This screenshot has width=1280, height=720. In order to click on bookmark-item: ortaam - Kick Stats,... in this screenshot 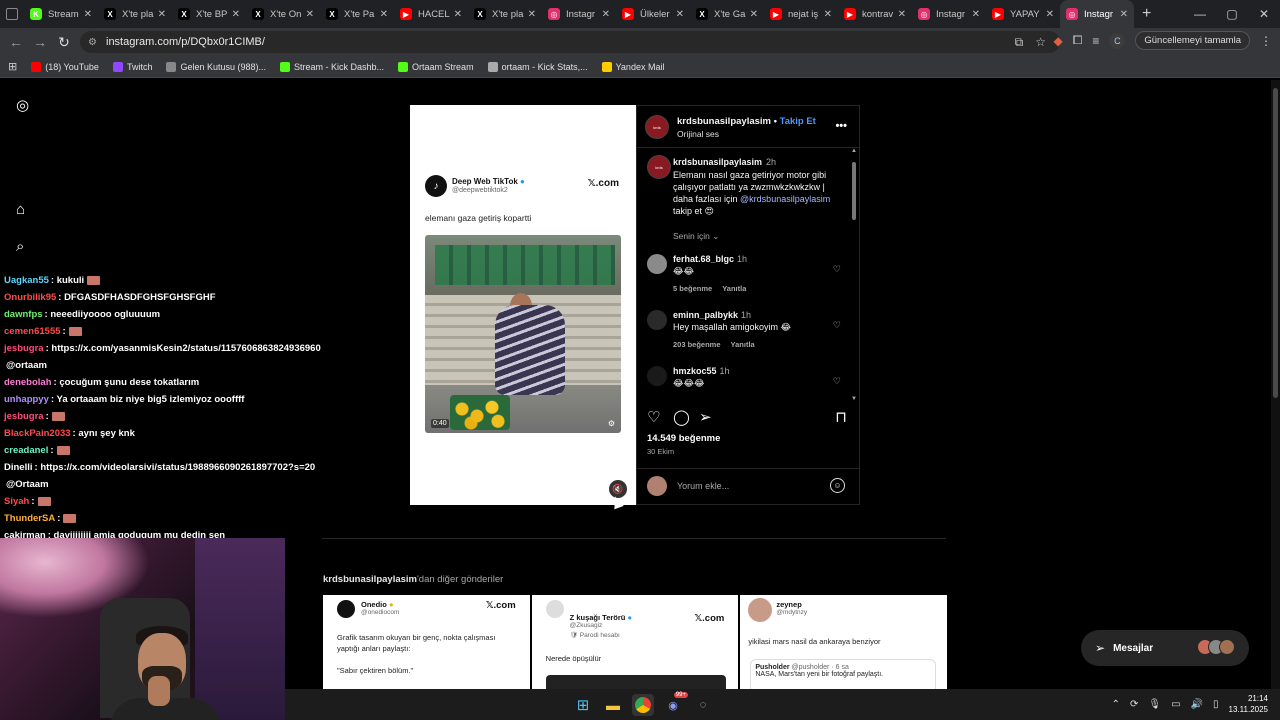, I will do `click(537, 66)`.